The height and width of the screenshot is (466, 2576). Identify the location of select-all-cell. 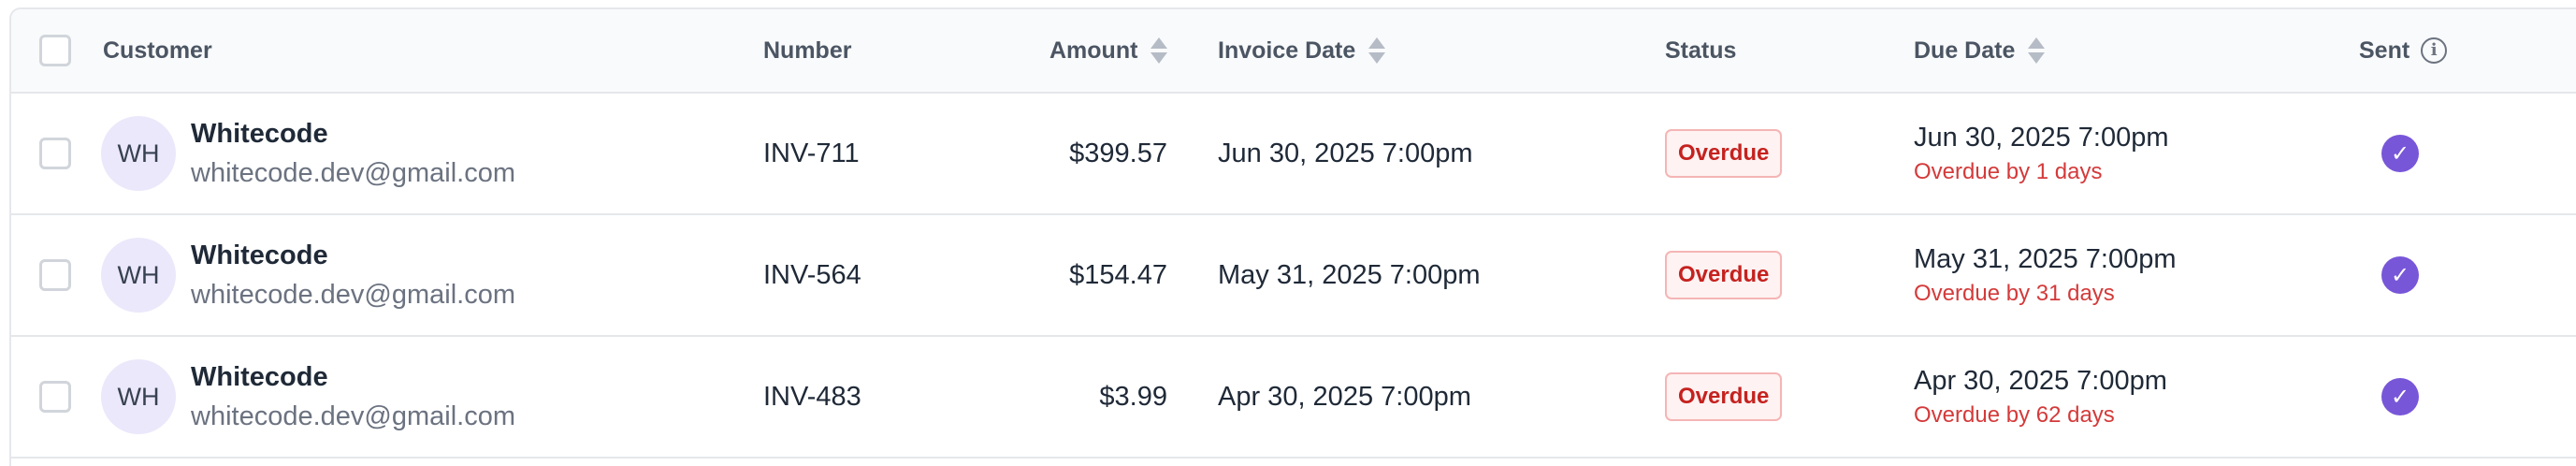
(55, 50).